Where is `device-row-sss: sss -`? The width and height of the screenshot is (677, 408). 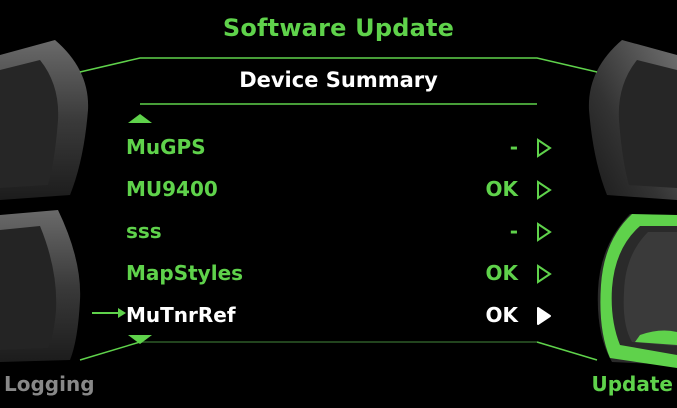 device-row-sss: sss - is located at coordinates (335, 231).